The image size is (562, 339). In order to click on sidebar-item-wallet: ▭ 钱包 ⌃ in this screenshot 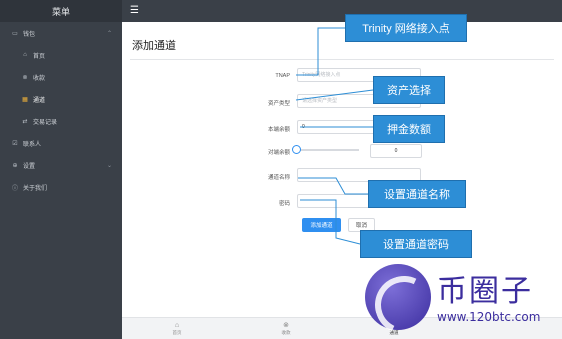, I will do `click(61, 33)`.